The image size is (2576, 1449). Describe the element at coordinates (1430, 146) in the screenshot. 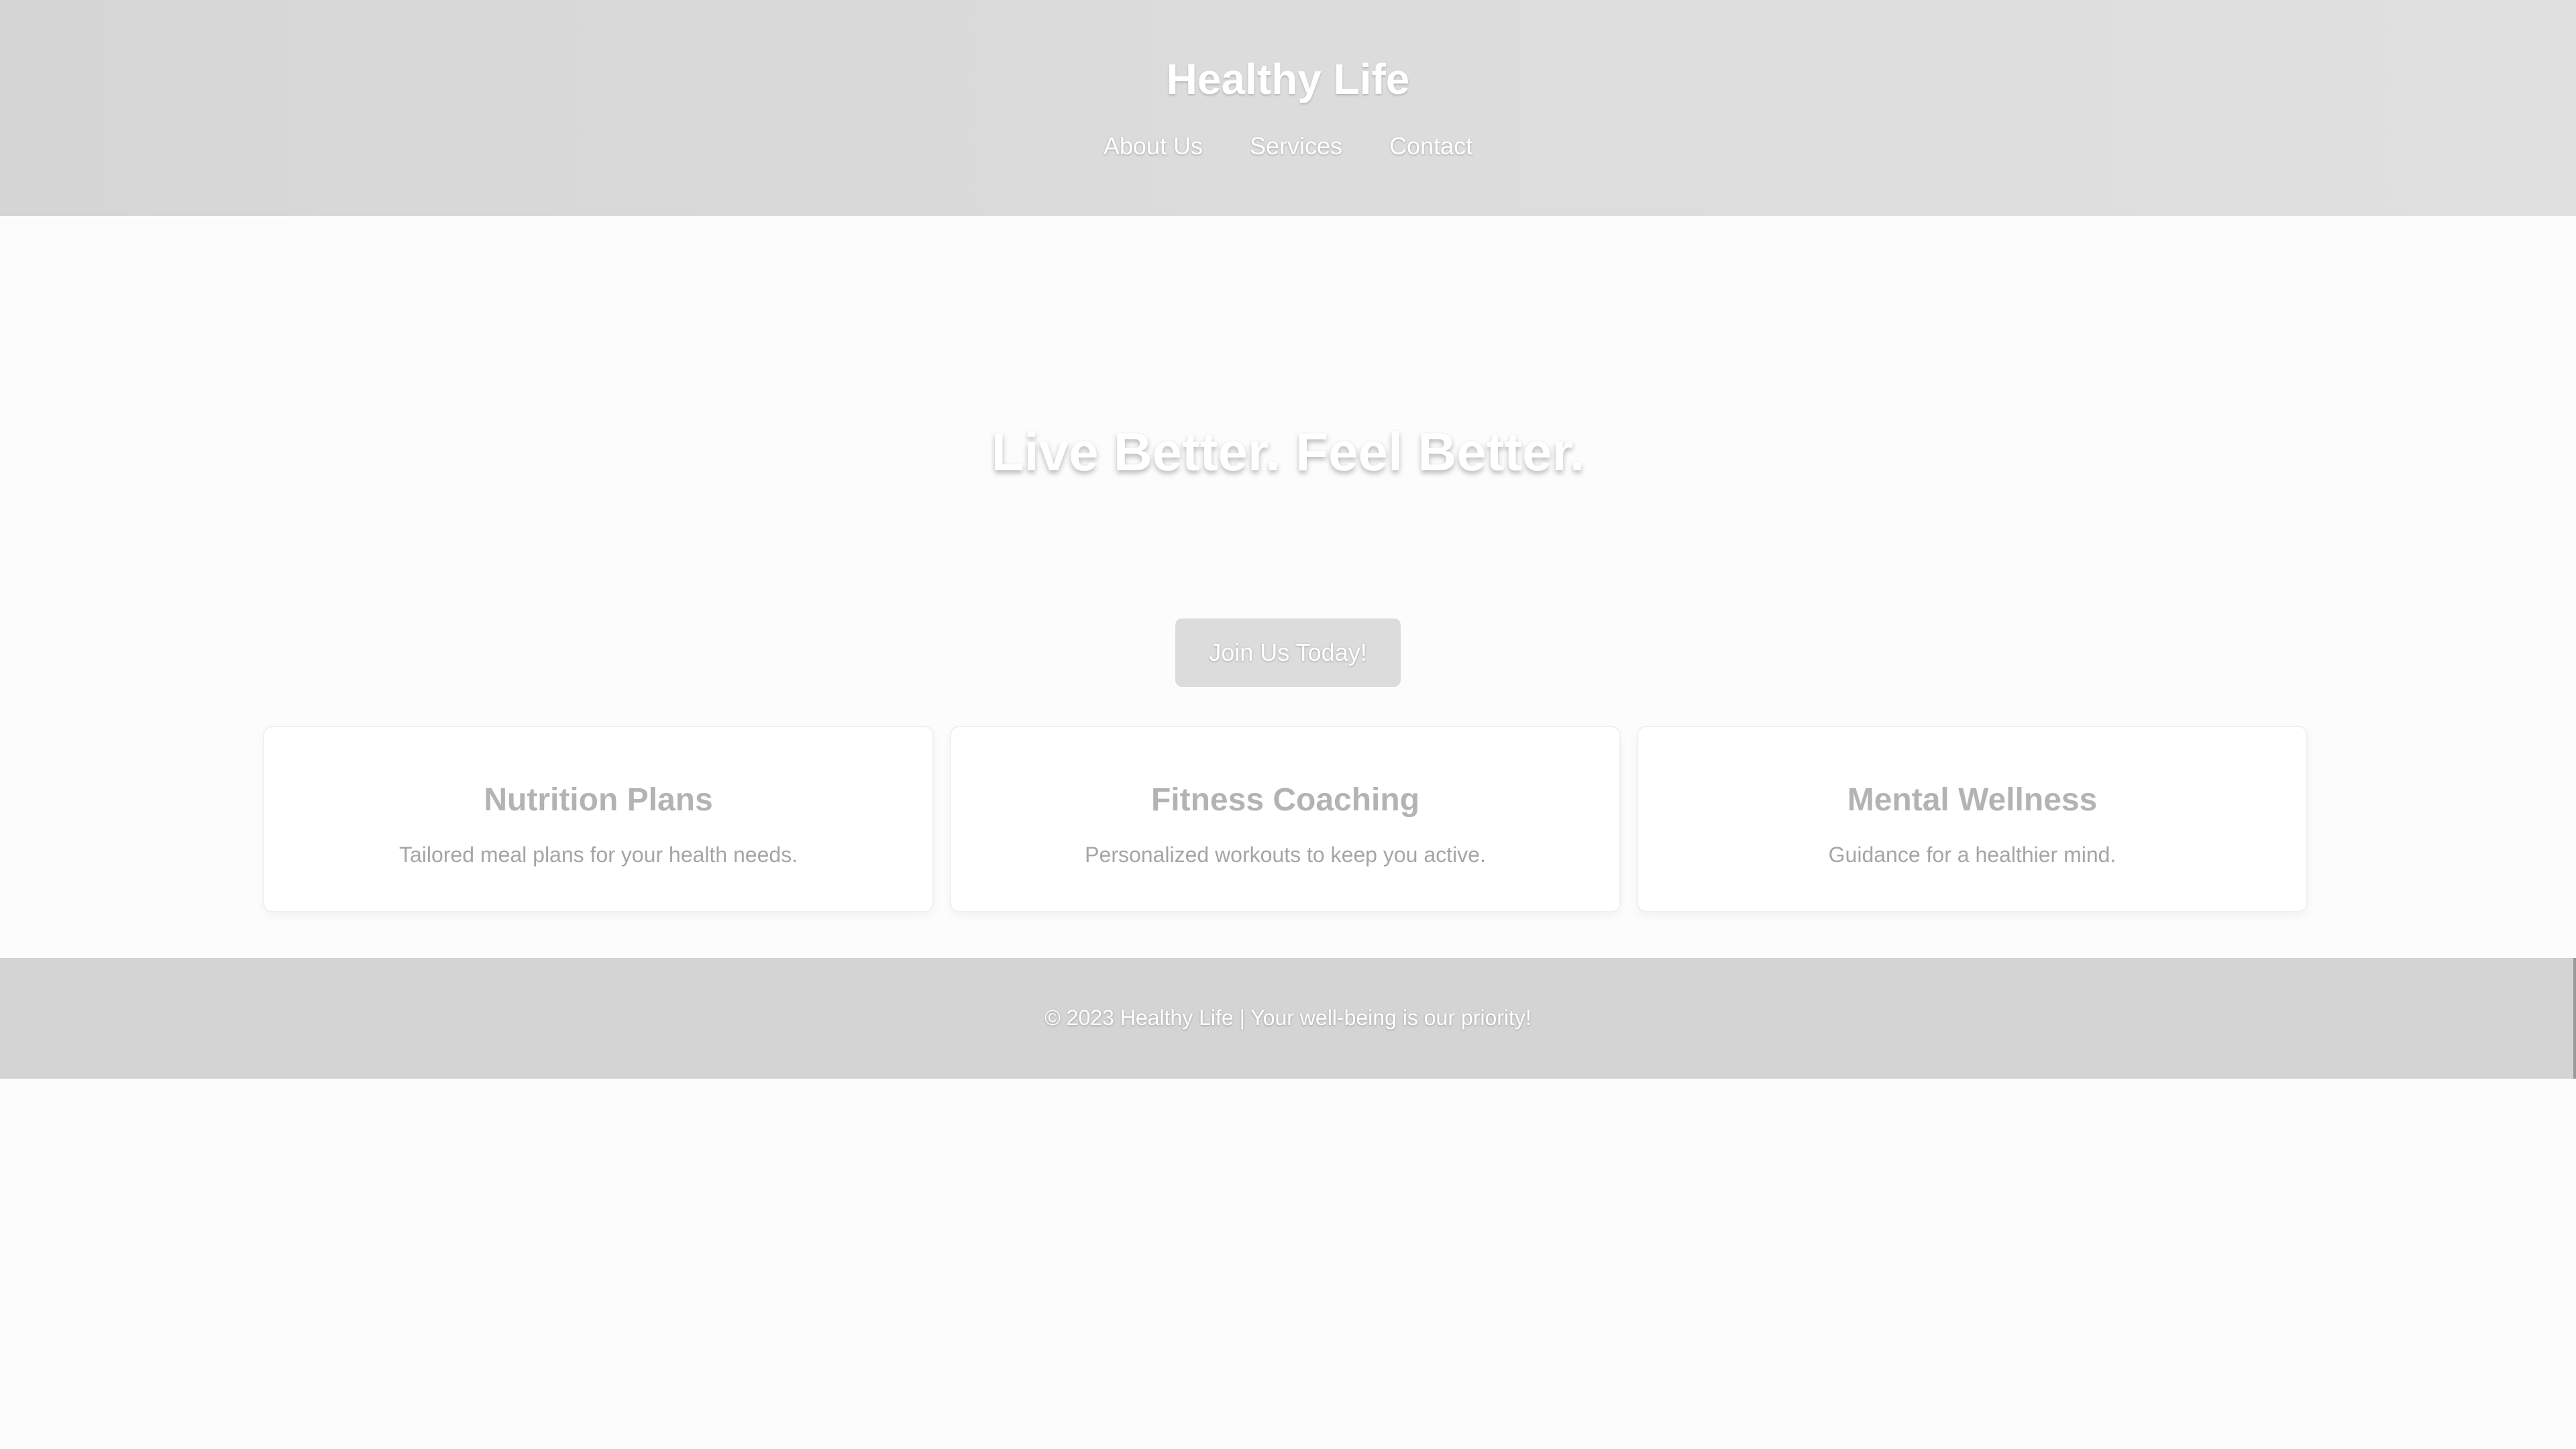

I see `nav-link-contact: Contact` at that location.